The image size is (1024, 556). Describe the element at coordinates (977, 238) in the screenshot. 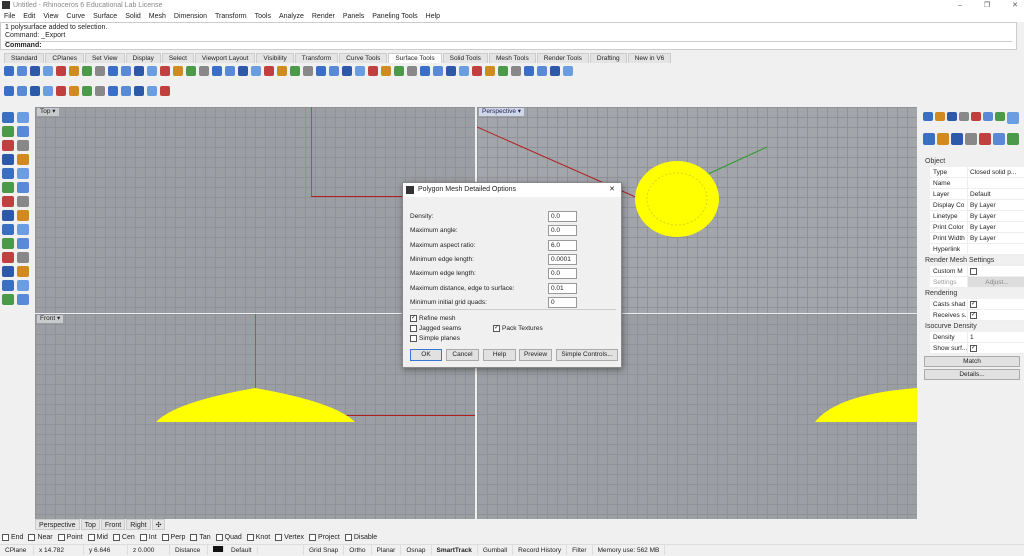

I see `property-row: Print Width By Layer` at that location.